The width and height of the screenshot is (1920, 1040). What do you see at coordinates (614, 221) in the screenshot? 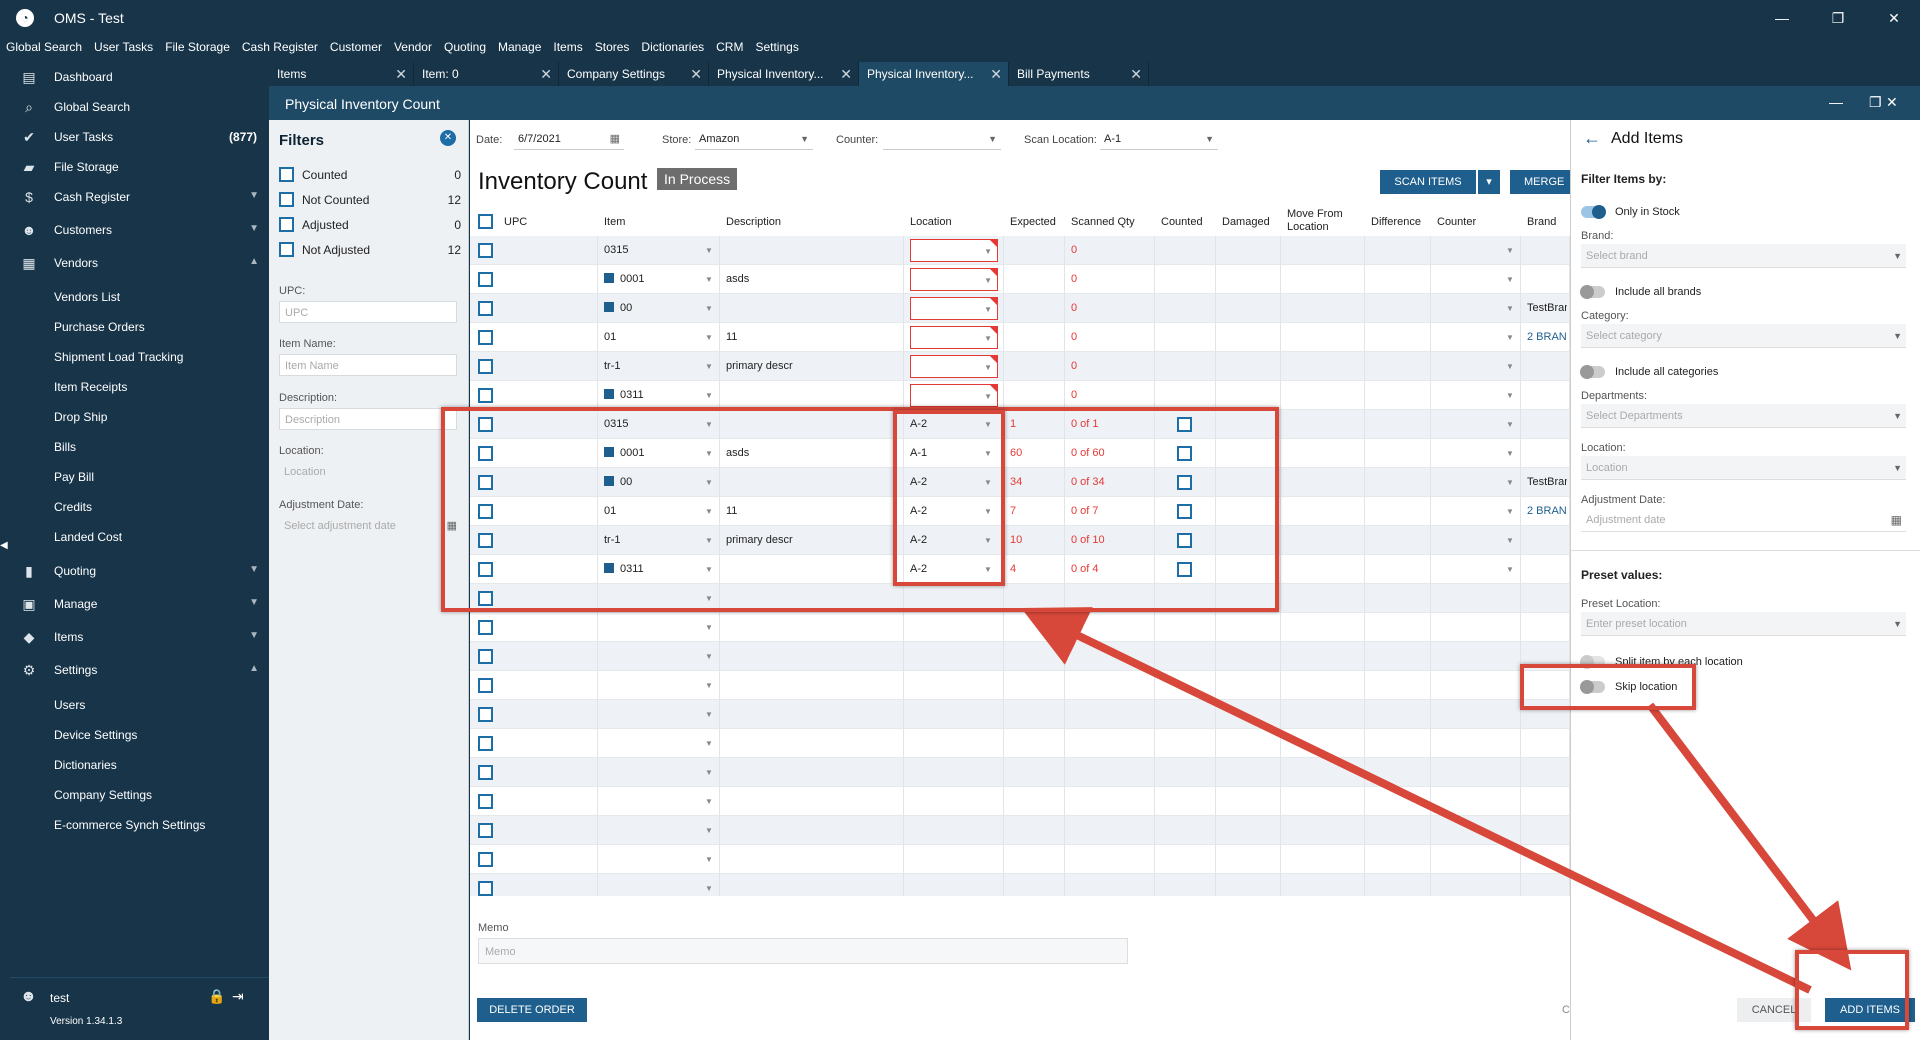
I see `col-item: Item` at bounding box center [614, 221].